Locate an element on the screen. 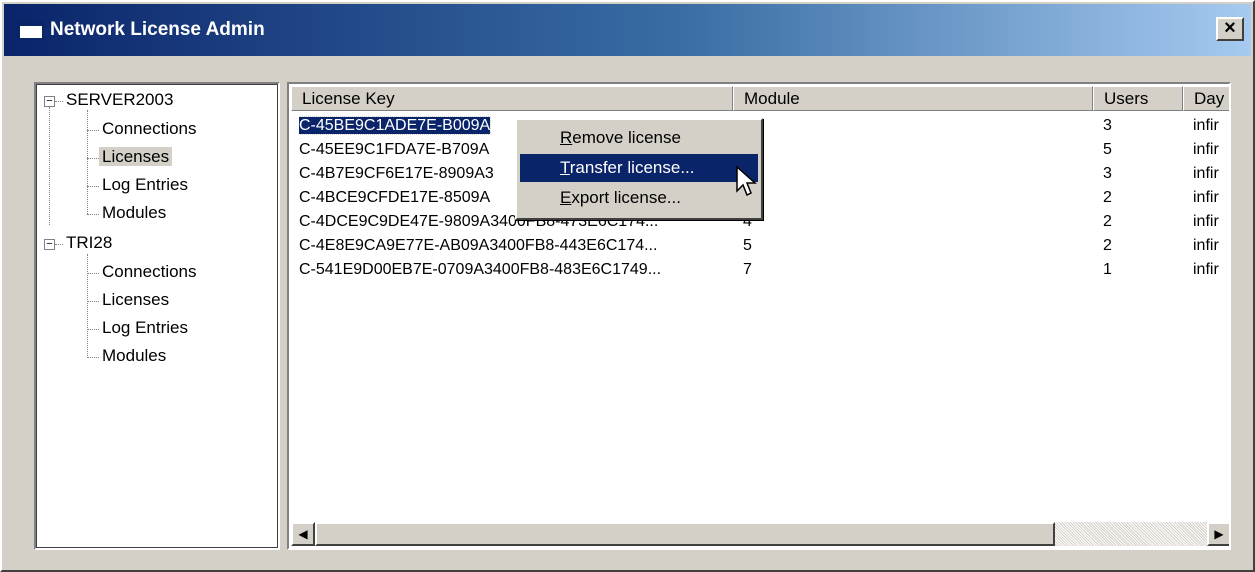 Image resolution: width=1255 pixels, height=572 pixels. scroll-track is located at coordinates (1131, 534).